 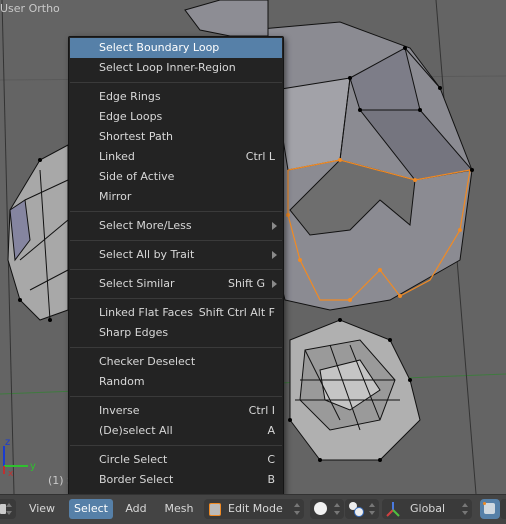 What do you see at coordinates (7, 442) in the screenshot?
I see `axis-z-label: z` at bounding box center [7, 442].